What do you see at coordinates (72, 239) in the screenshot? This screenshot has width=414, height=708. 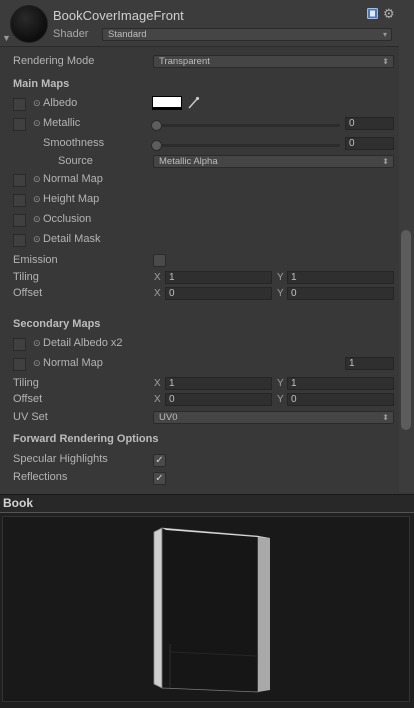 I see `detail-mask-label: Detail Mask` at bounding box center [72, 239].